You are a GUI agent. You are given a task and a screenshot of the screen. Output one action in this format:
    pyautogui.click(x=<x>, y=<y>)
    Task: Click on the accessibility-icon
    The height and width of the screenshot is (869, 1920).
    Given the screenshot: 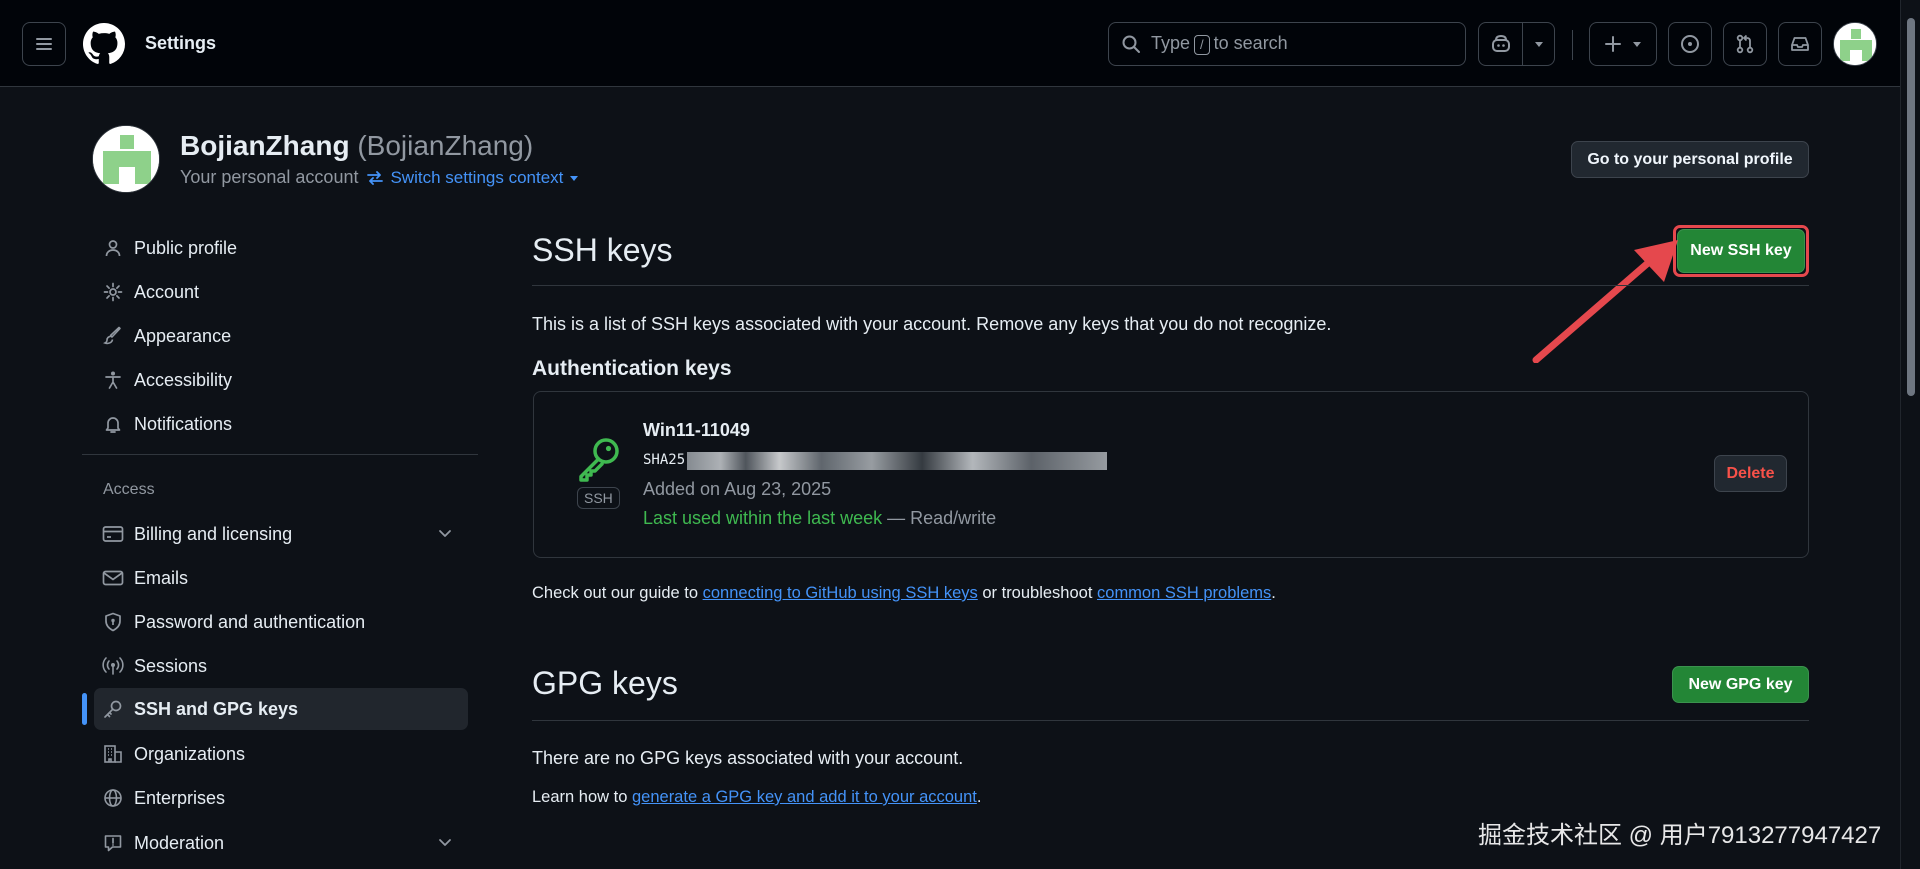 What is the action you would take?
    pyautogui.click(x=113, y=380)
    